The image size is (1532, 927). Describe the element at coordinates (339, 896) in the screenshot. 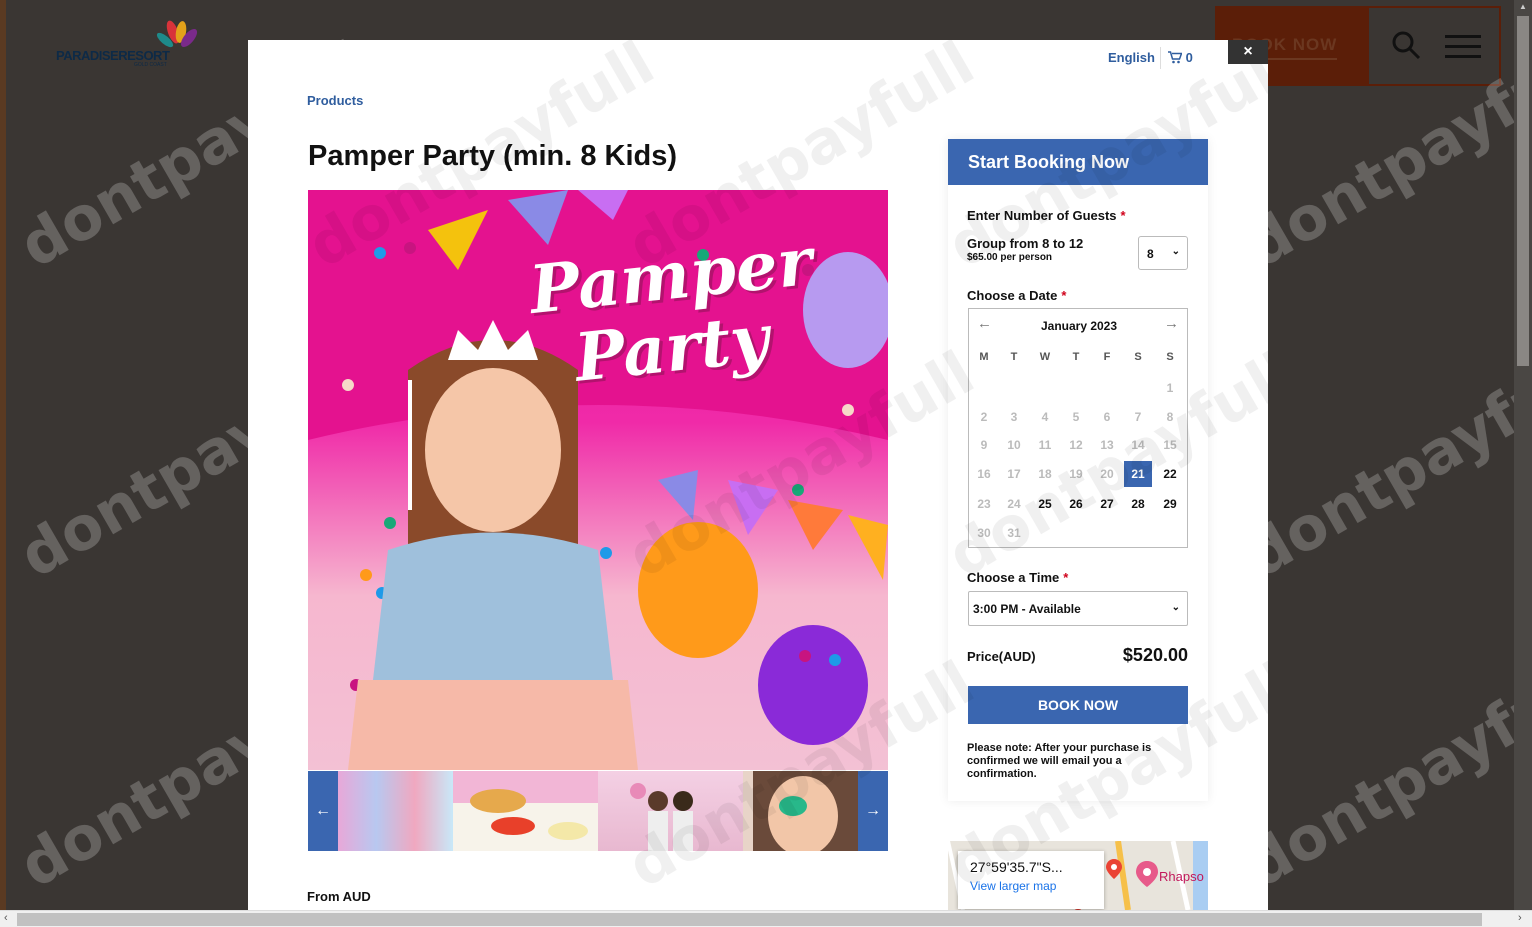

I see `from-price-label: From AUD` at that location.